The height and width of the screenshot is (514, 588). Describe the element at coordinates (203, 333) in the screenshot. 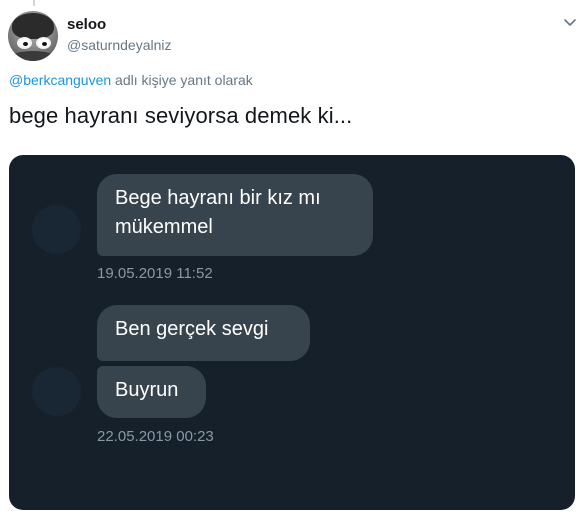

I see `chat-bubble: Ben gerçek sevgi` at that location.